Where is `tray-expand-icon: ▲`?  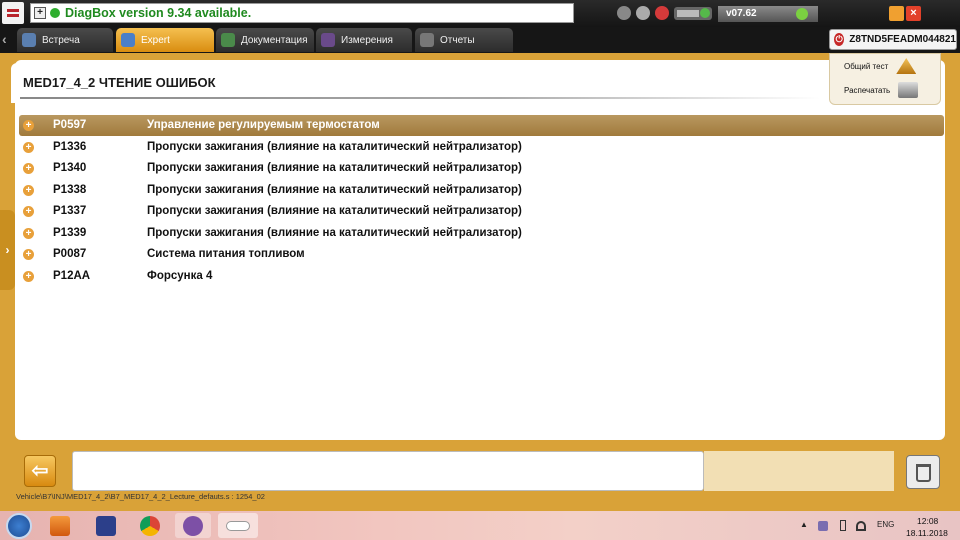
tray-expand-icon: ▲ is located at coordinates (804, 524).